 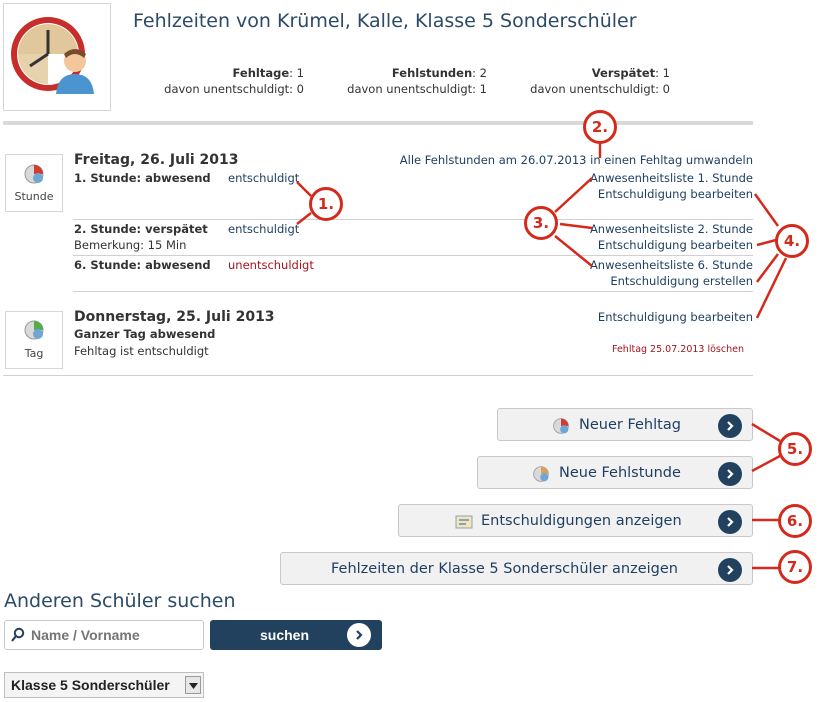 I want to click on callout-3: 3., so click(x=541, y=223).